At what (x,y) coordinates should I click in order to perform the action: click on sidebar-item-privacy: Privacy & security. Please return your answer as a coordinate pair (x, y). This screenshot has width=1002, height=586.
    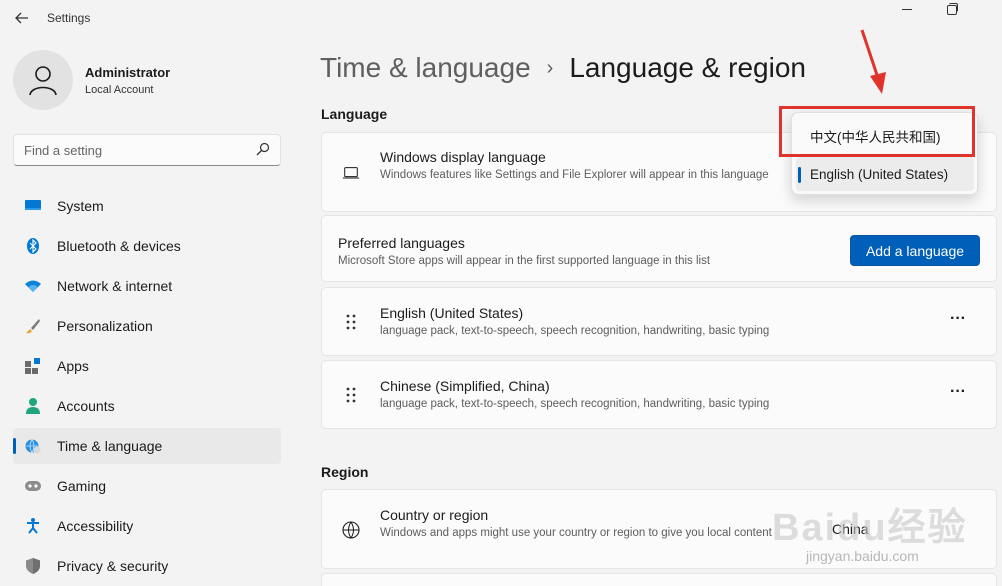
    Looking at the image, I should click on (147, 566).